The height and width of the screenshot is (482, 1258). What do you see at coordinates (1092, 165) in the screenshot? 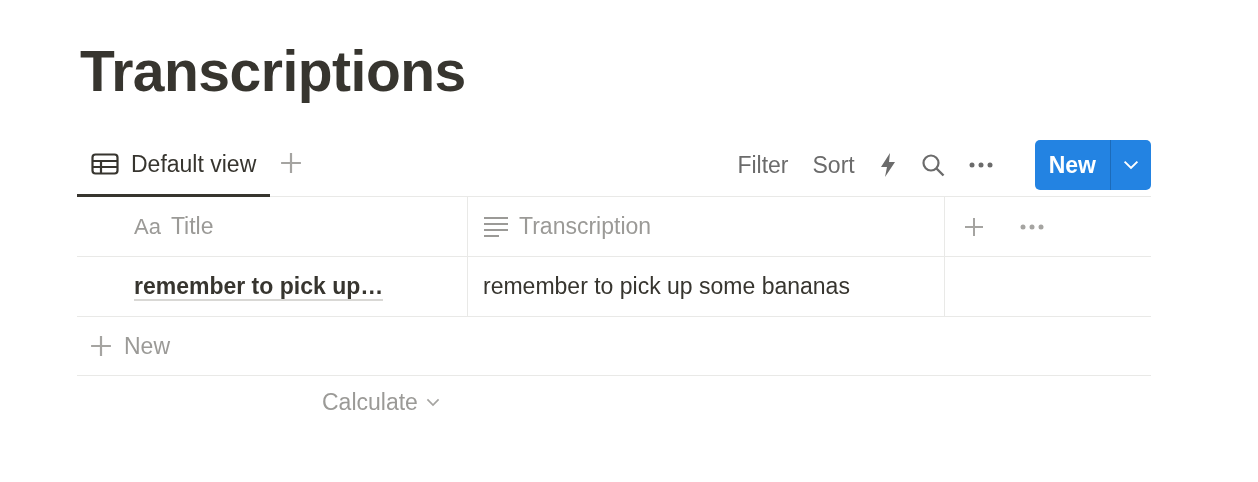
I see `new-button: New` at bounding box center [1092, 165].